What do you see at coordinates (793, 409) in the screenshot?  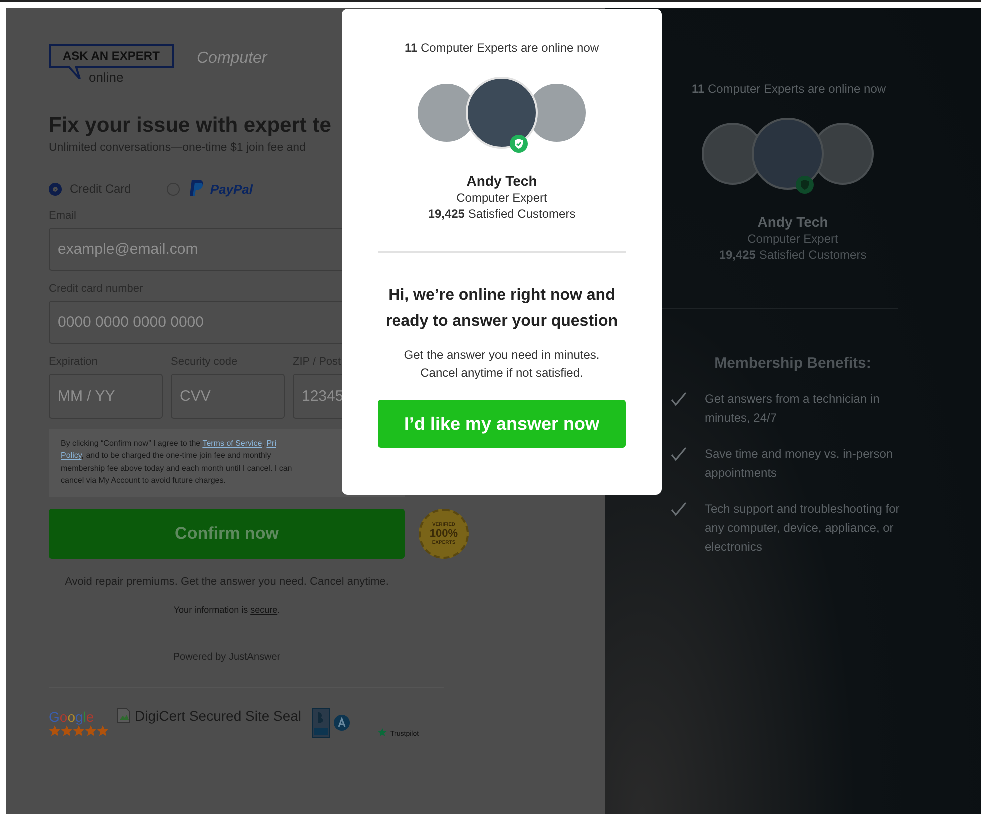 I see `benefit-text: Get answers from a technician in minutes, 24/7` at bounding box center [793, 409].